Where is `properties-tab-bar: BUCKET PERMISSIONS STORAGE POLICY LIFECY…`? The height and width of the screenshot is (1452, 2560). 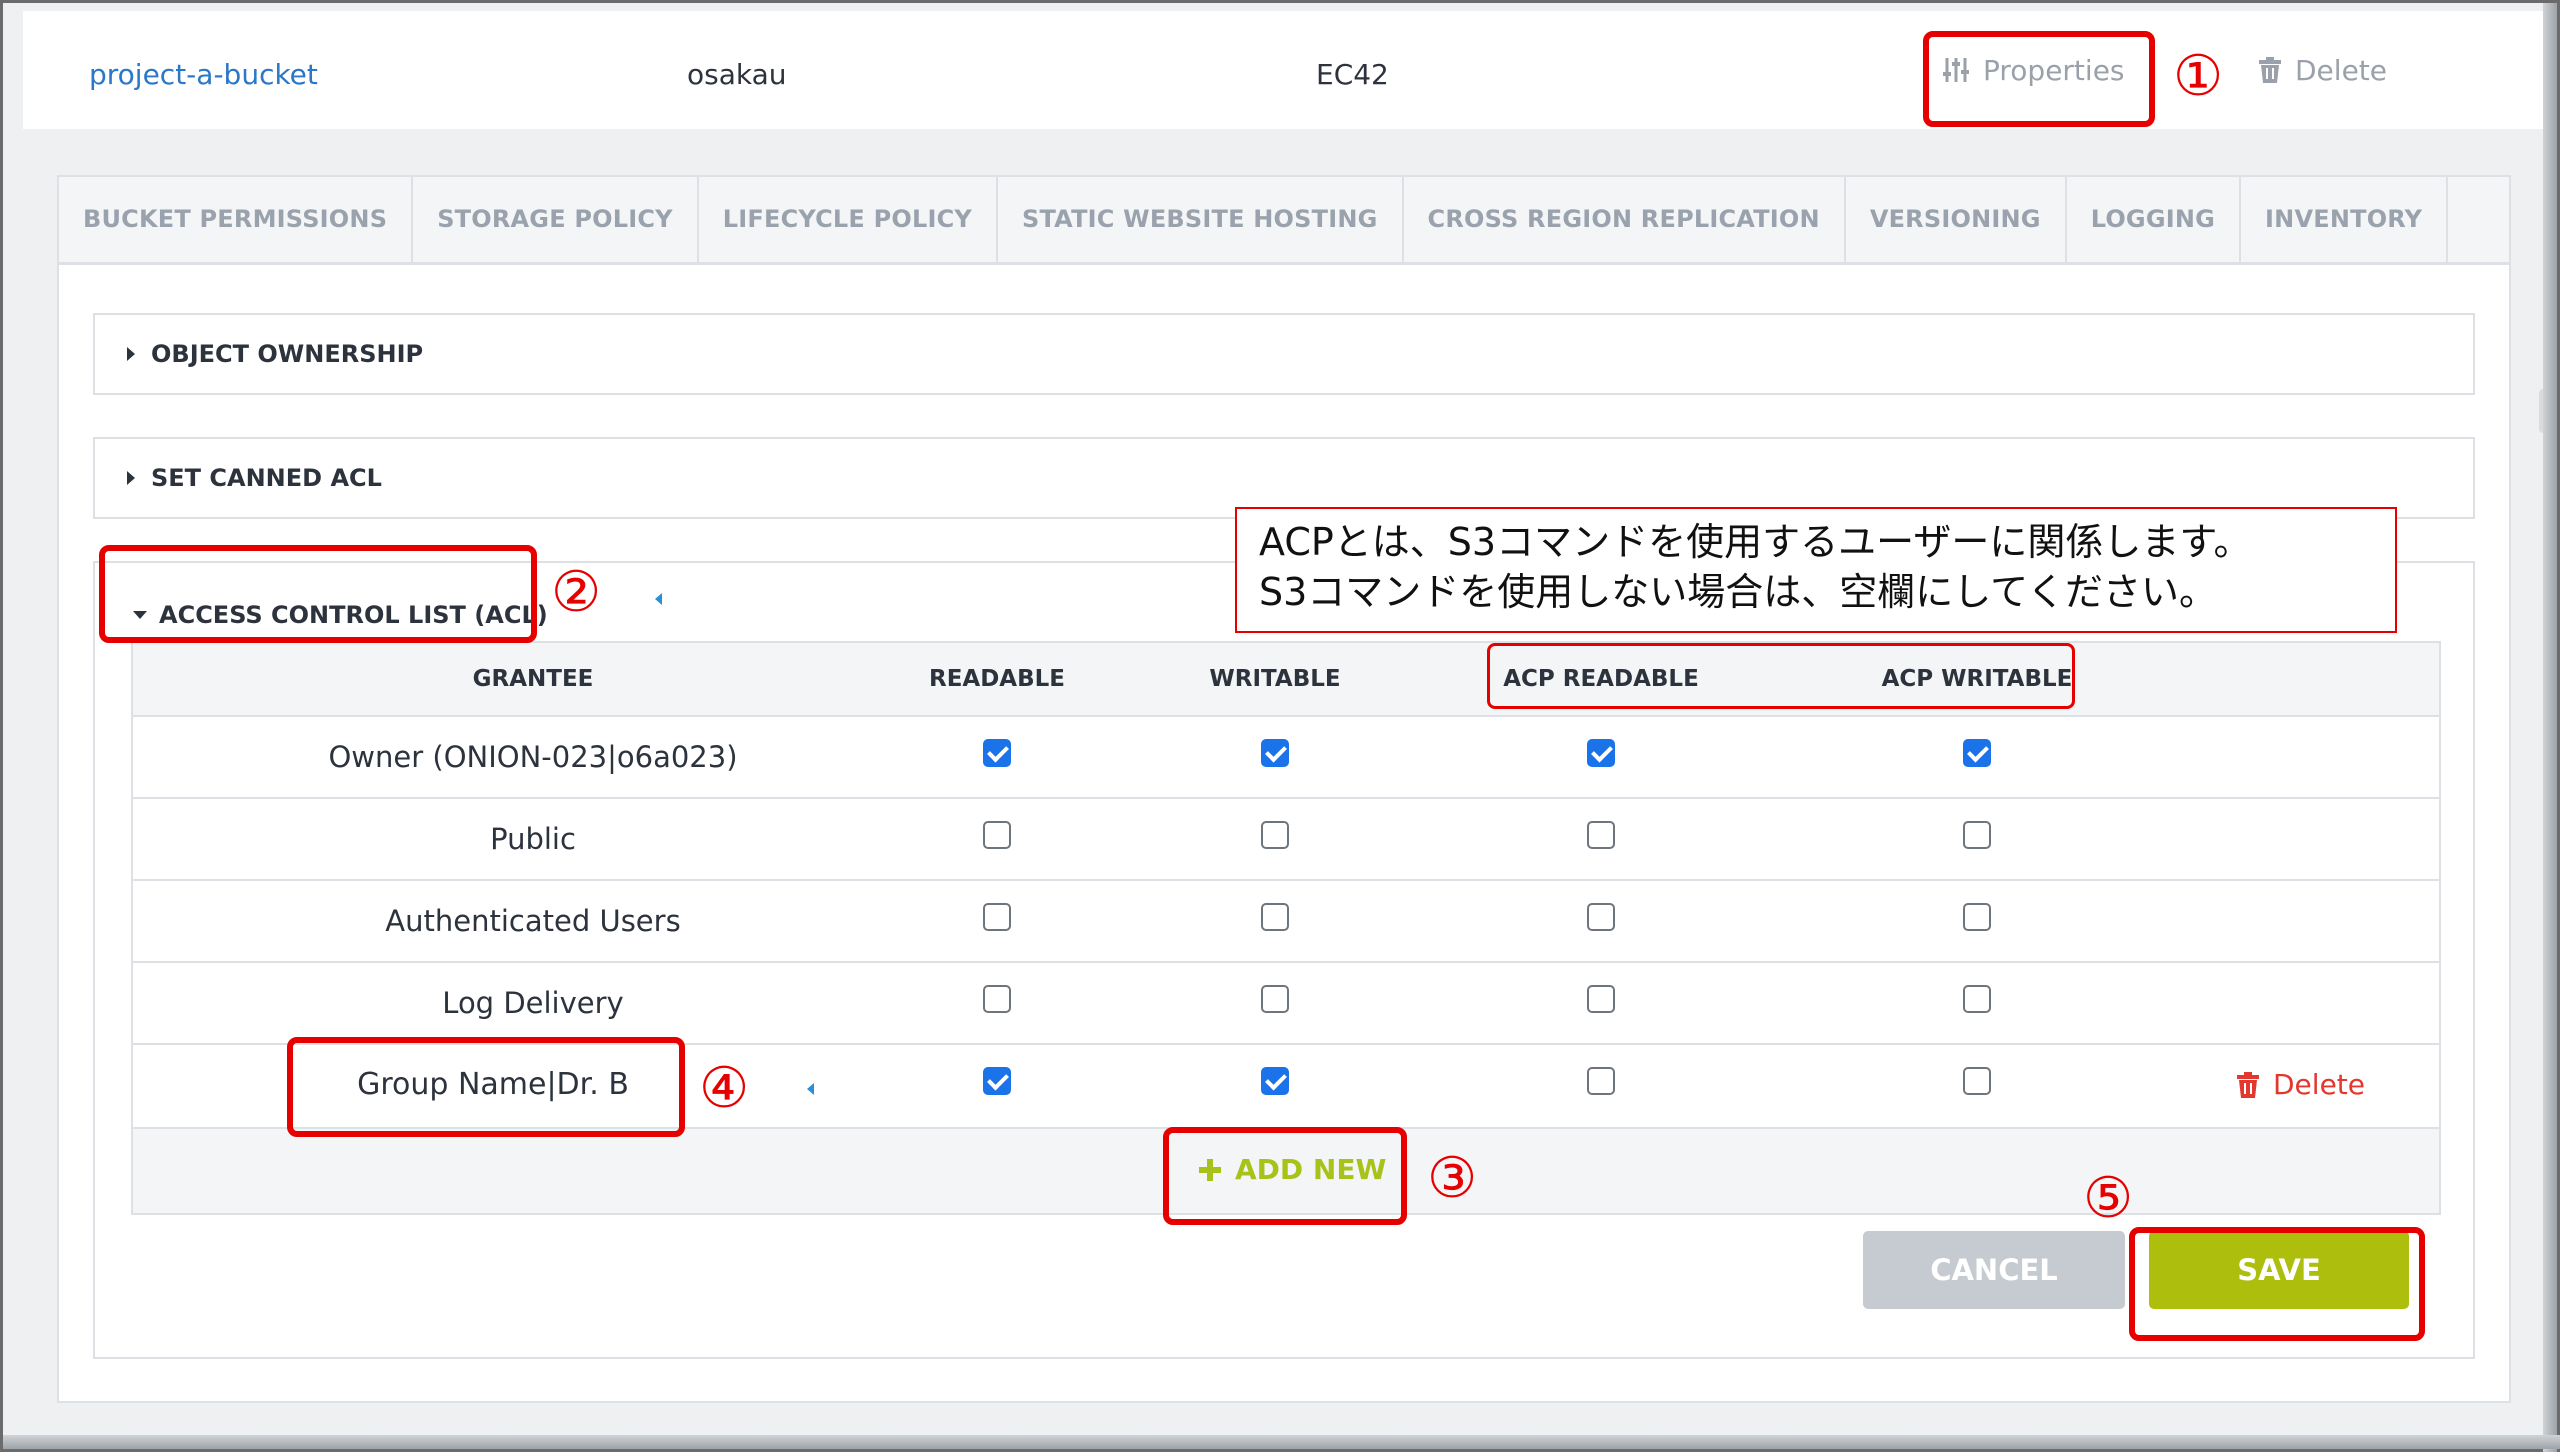 properties-tab-bar: BUCKET PERMISSIONS STORAGE POLICY LIFECY… is located at coordinates (1284, 221).